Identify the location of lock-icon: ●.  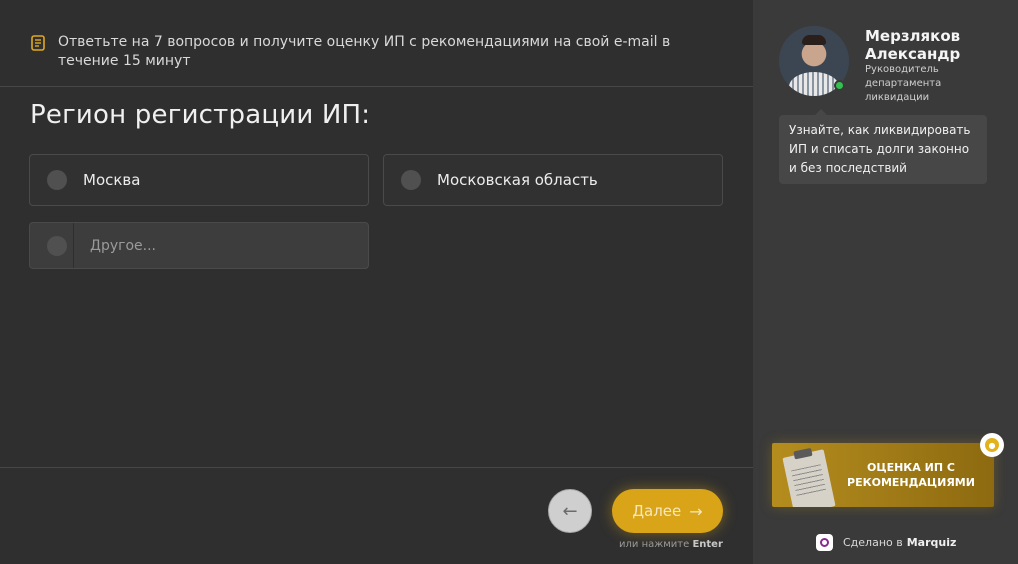
(992, 445).